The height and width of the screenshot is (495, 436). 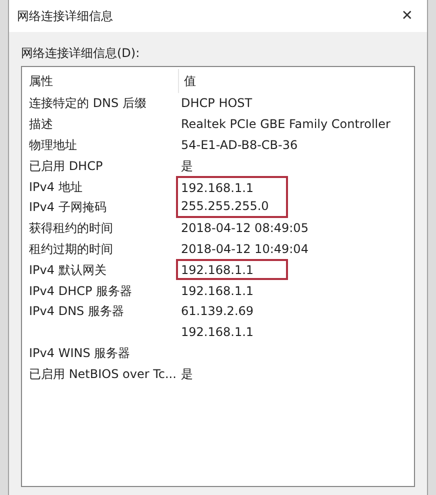 What do you see at coordinates (79, 353) in the screenshot?
I see `property-cell-text: IPv4 WINS 服务器` at bounding box center [79, 353].